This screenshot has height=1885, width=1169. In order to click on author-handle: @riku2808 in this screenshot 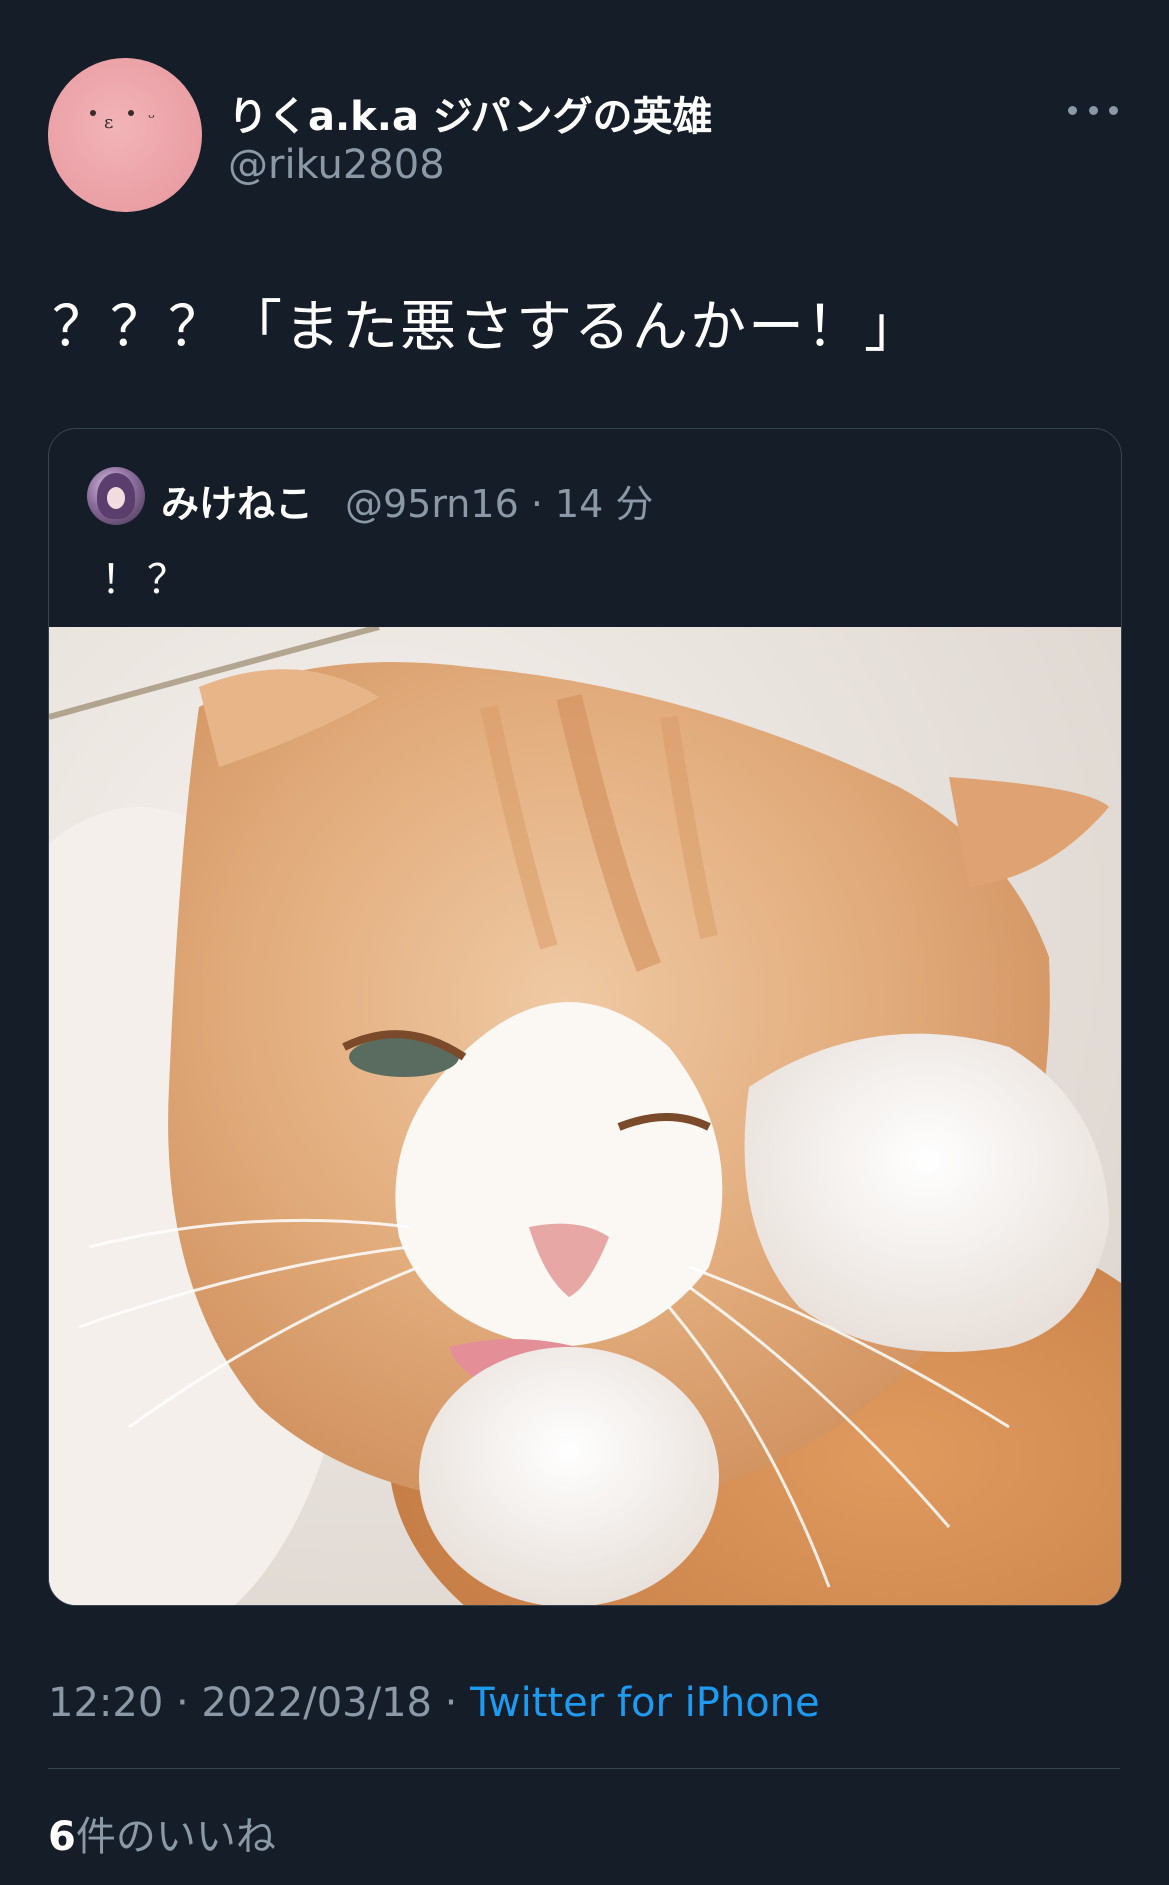, I will do `click(336, 165)`.